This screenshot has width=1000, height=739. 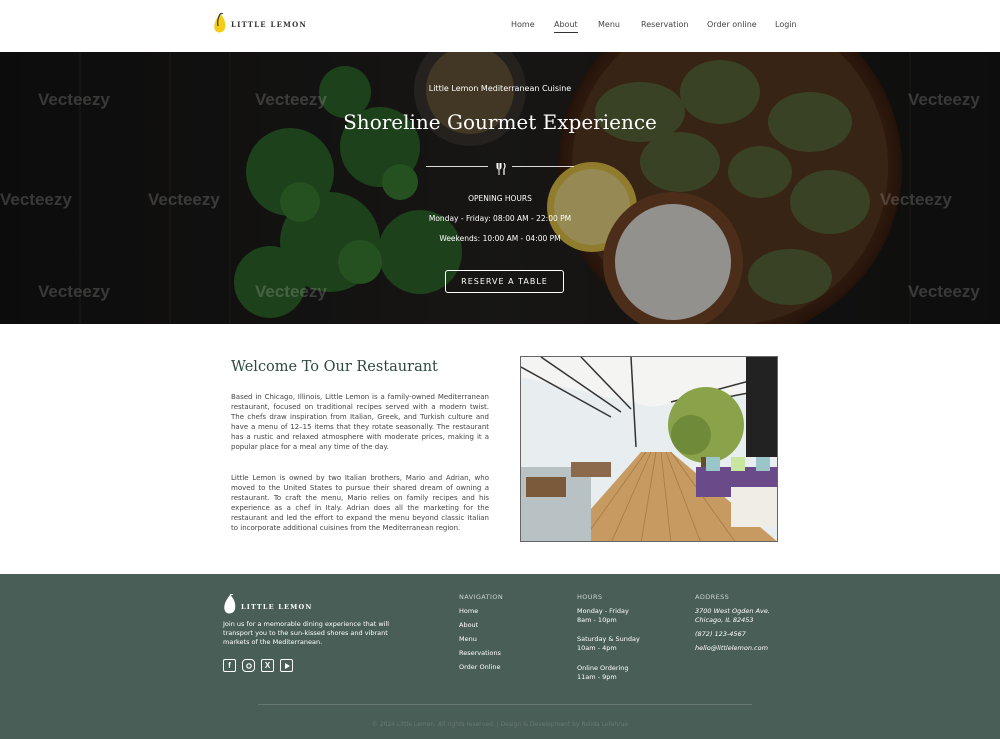 I want to click on footer-nav-home: Home, so click(x=468, y=611).